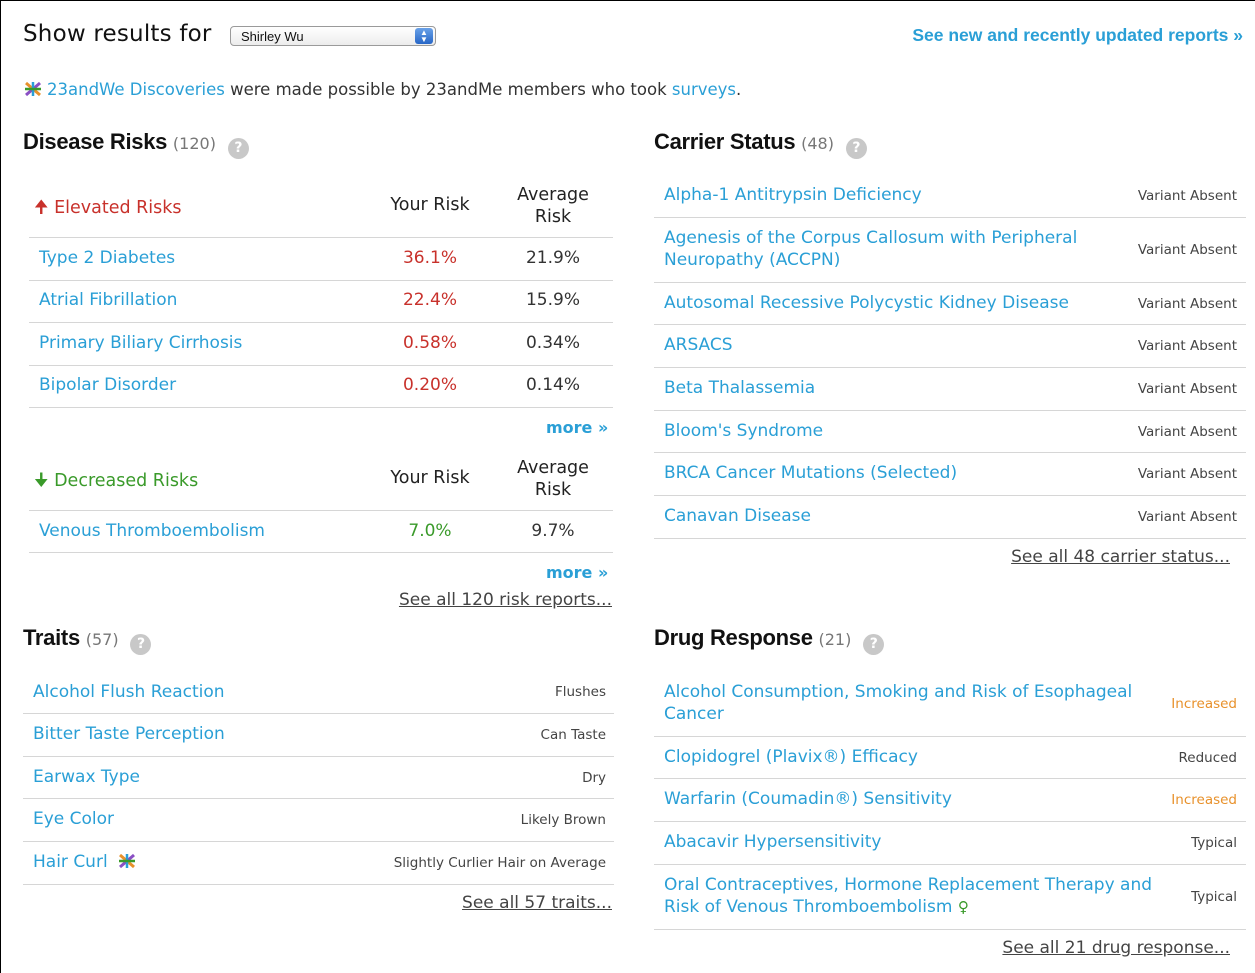 This screenshot has width=1255, height=973. I want to click on arrow-up-icon: 🠉, so click(41, 208).